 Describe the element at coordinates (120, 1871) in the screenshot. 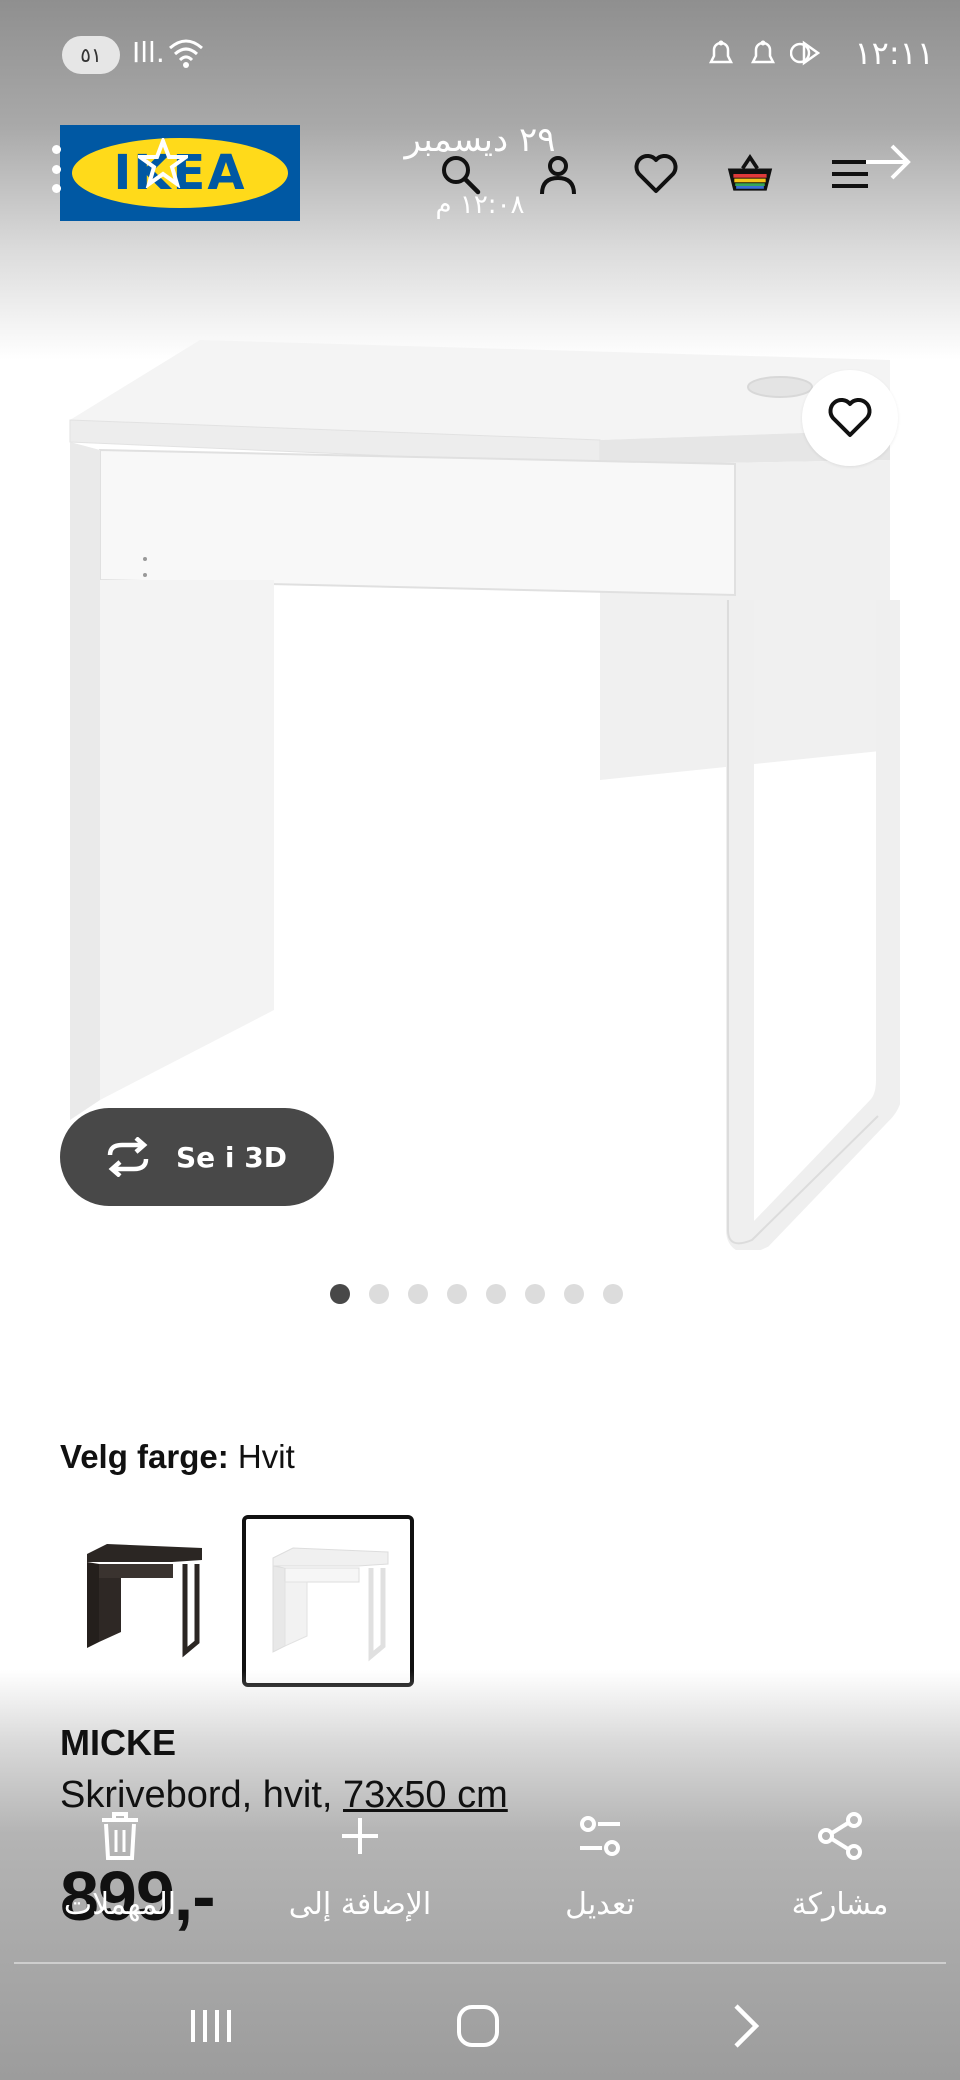

I see `delete-action: المهملات` at that location.